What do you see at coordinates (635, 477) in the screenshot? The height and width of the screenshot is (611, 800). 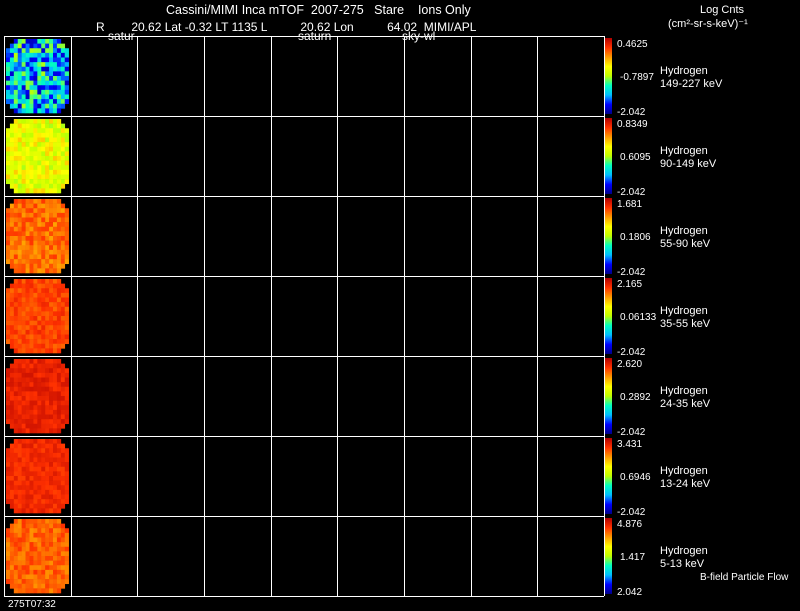 I see `colorbar-mid-6: 0.6946` at bounding box center [635, 477].